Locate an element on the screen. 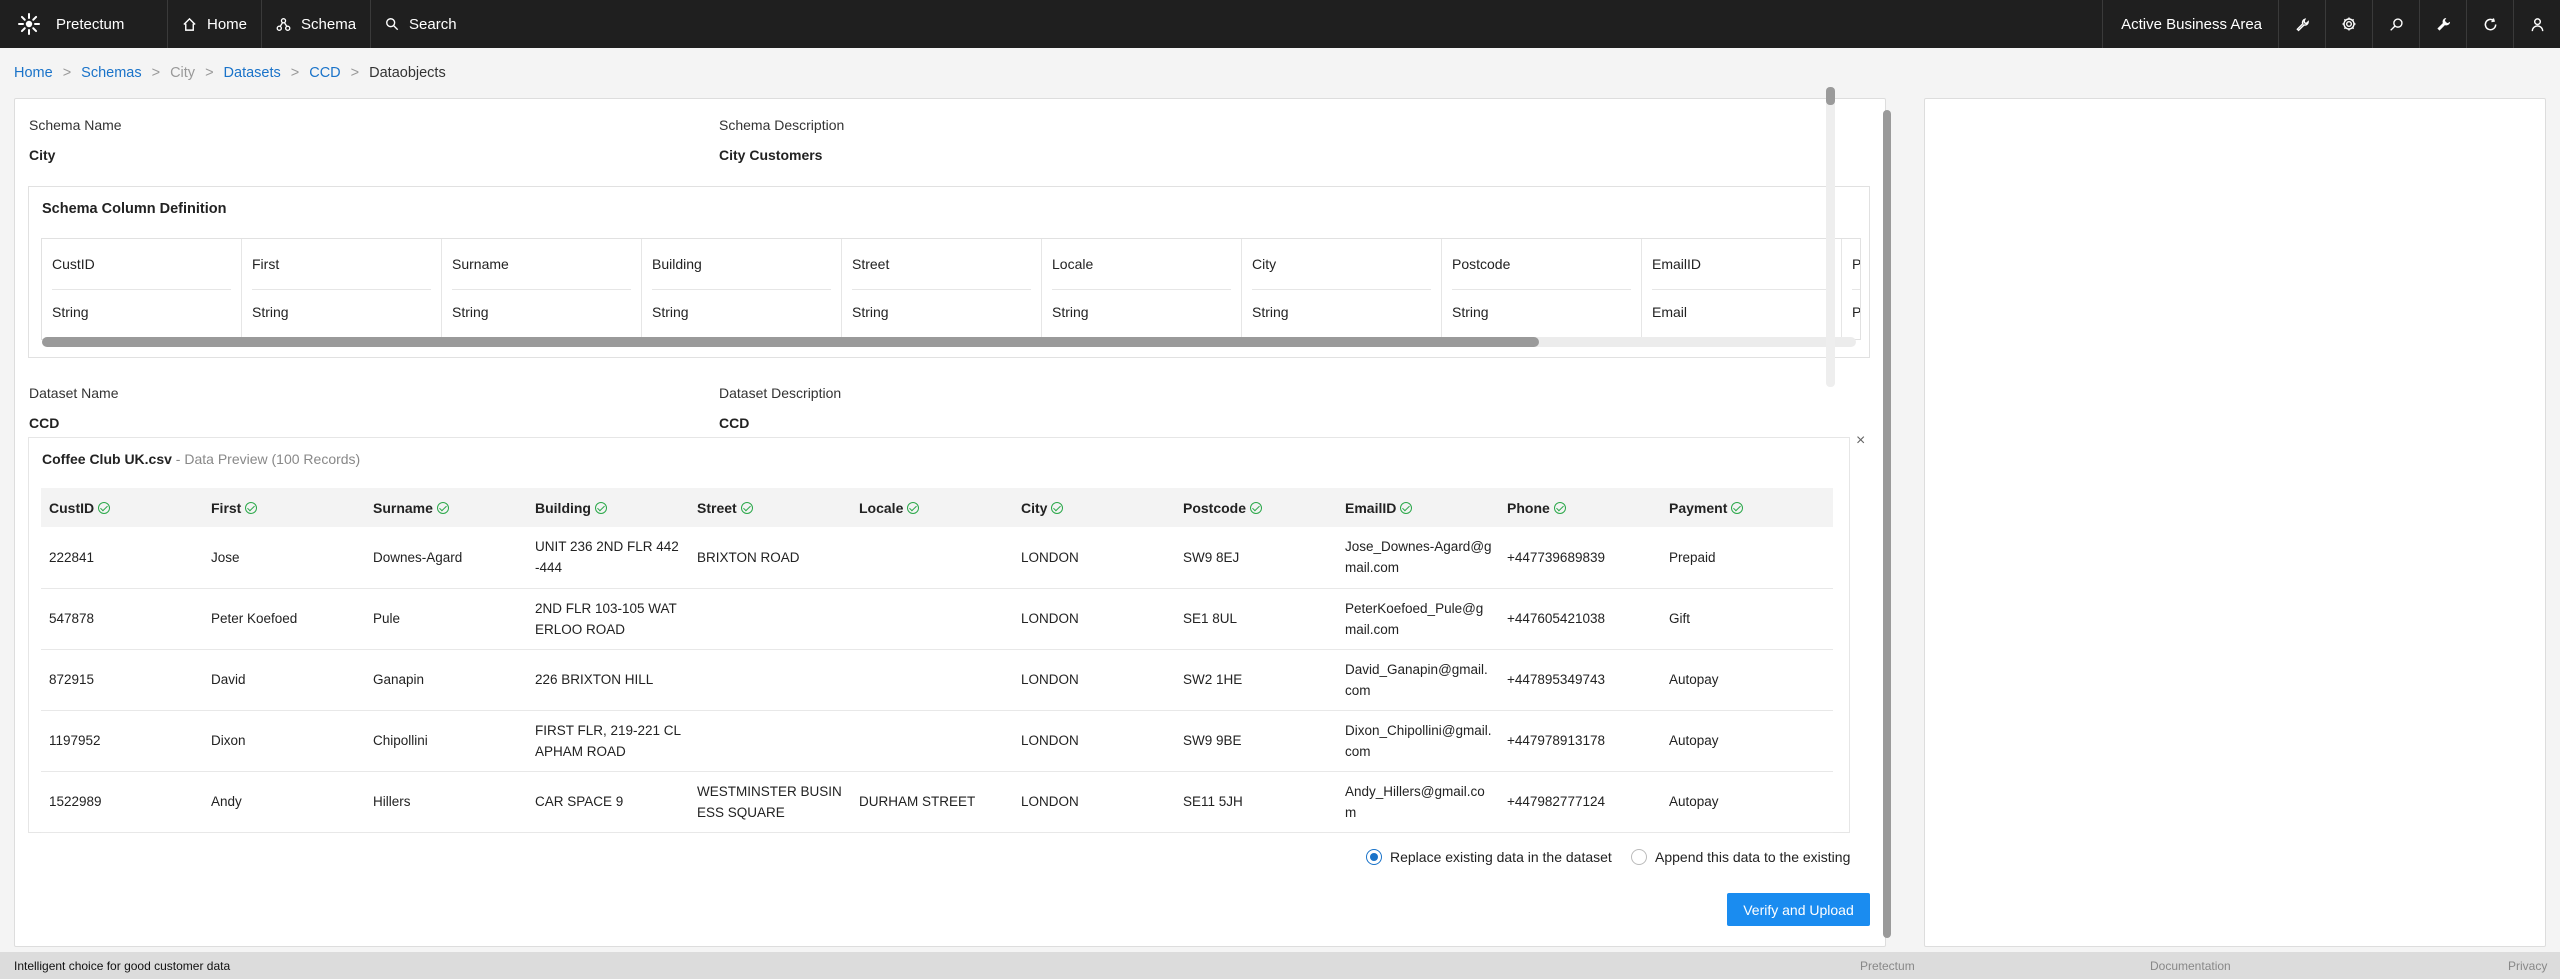  breadcrumb-datasets: Datasets is located at coordinates (252, 73).